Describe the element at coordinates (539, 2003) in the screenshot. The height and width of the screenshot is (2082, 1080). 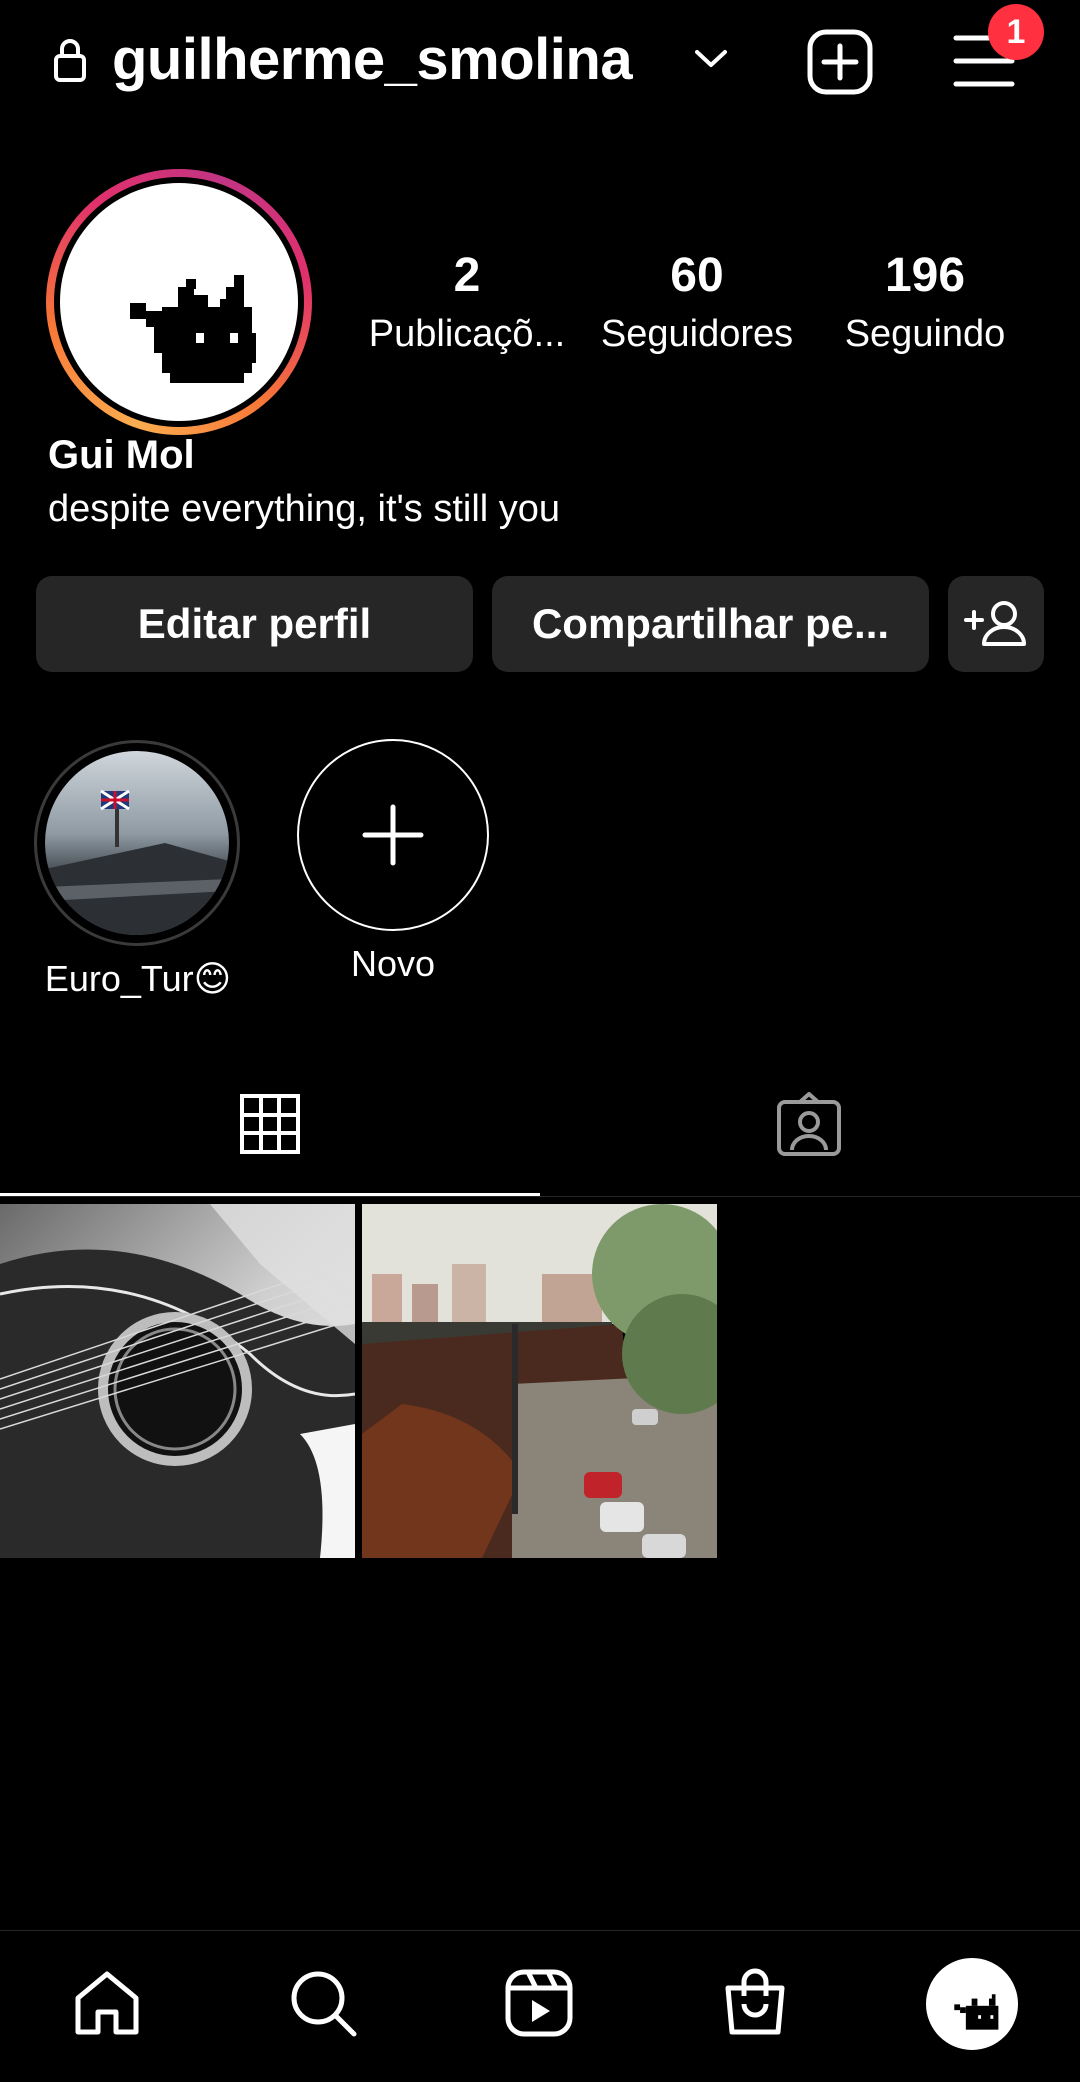
I see `reels-icon` at that location.